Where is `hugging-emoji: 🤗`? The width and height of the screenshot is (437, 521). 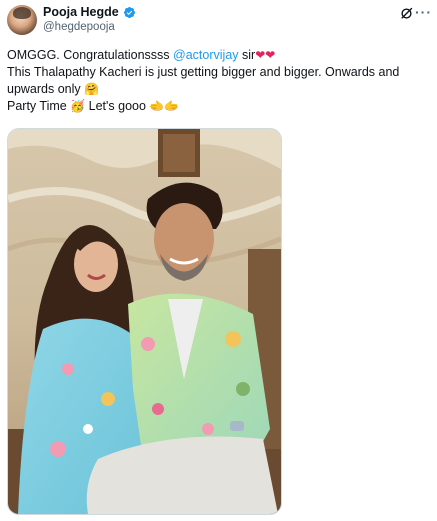
hugging-emoji: 🤗 is located at coordinates (92, 89).